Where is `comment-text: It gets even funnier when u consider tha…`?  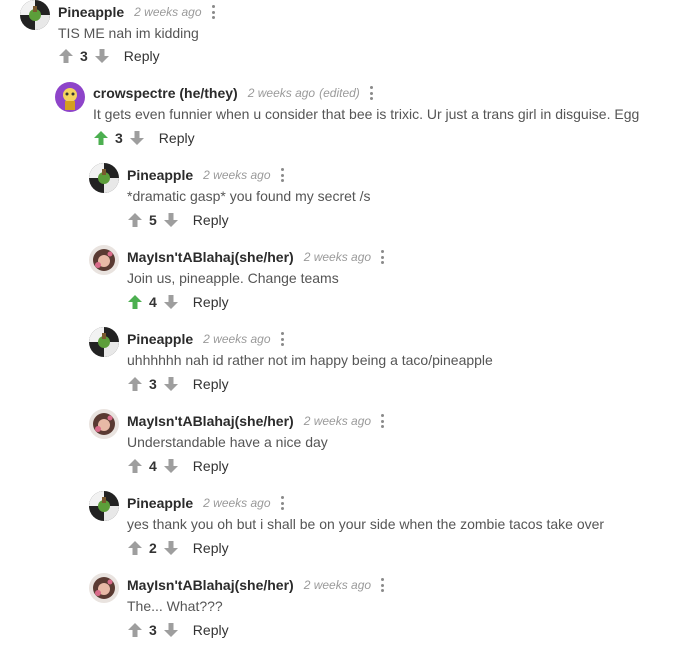 comment-text: It gets even funnier when u consider tha… is located at coordinates (366, 114).